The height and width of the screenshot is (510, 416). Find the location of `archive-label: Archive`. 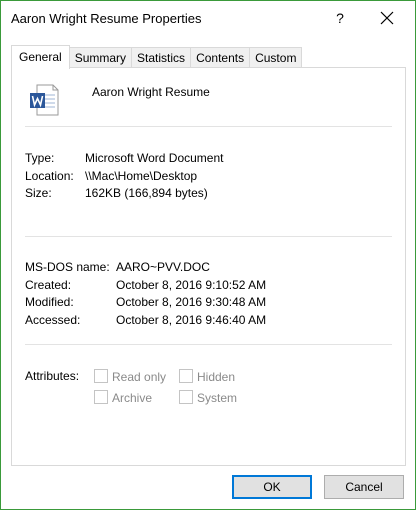

archive-label: Archive is located at coordinates (132, 398).